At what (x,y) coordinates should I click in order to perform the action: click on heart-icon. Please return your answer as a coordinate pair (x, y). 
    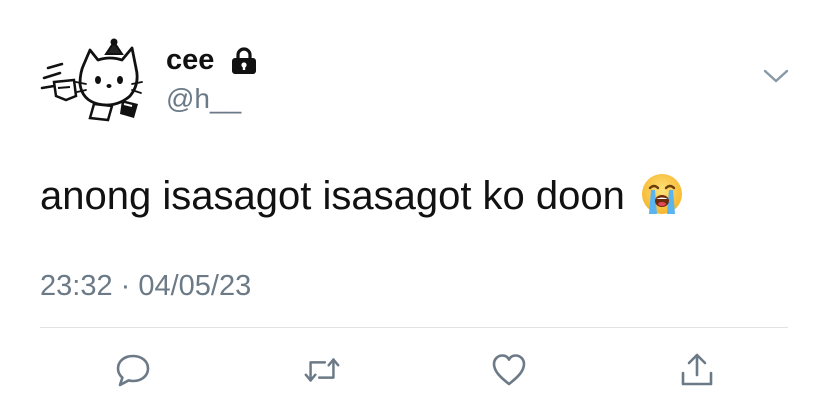
    Looking at the image, I should click on (509, 370).